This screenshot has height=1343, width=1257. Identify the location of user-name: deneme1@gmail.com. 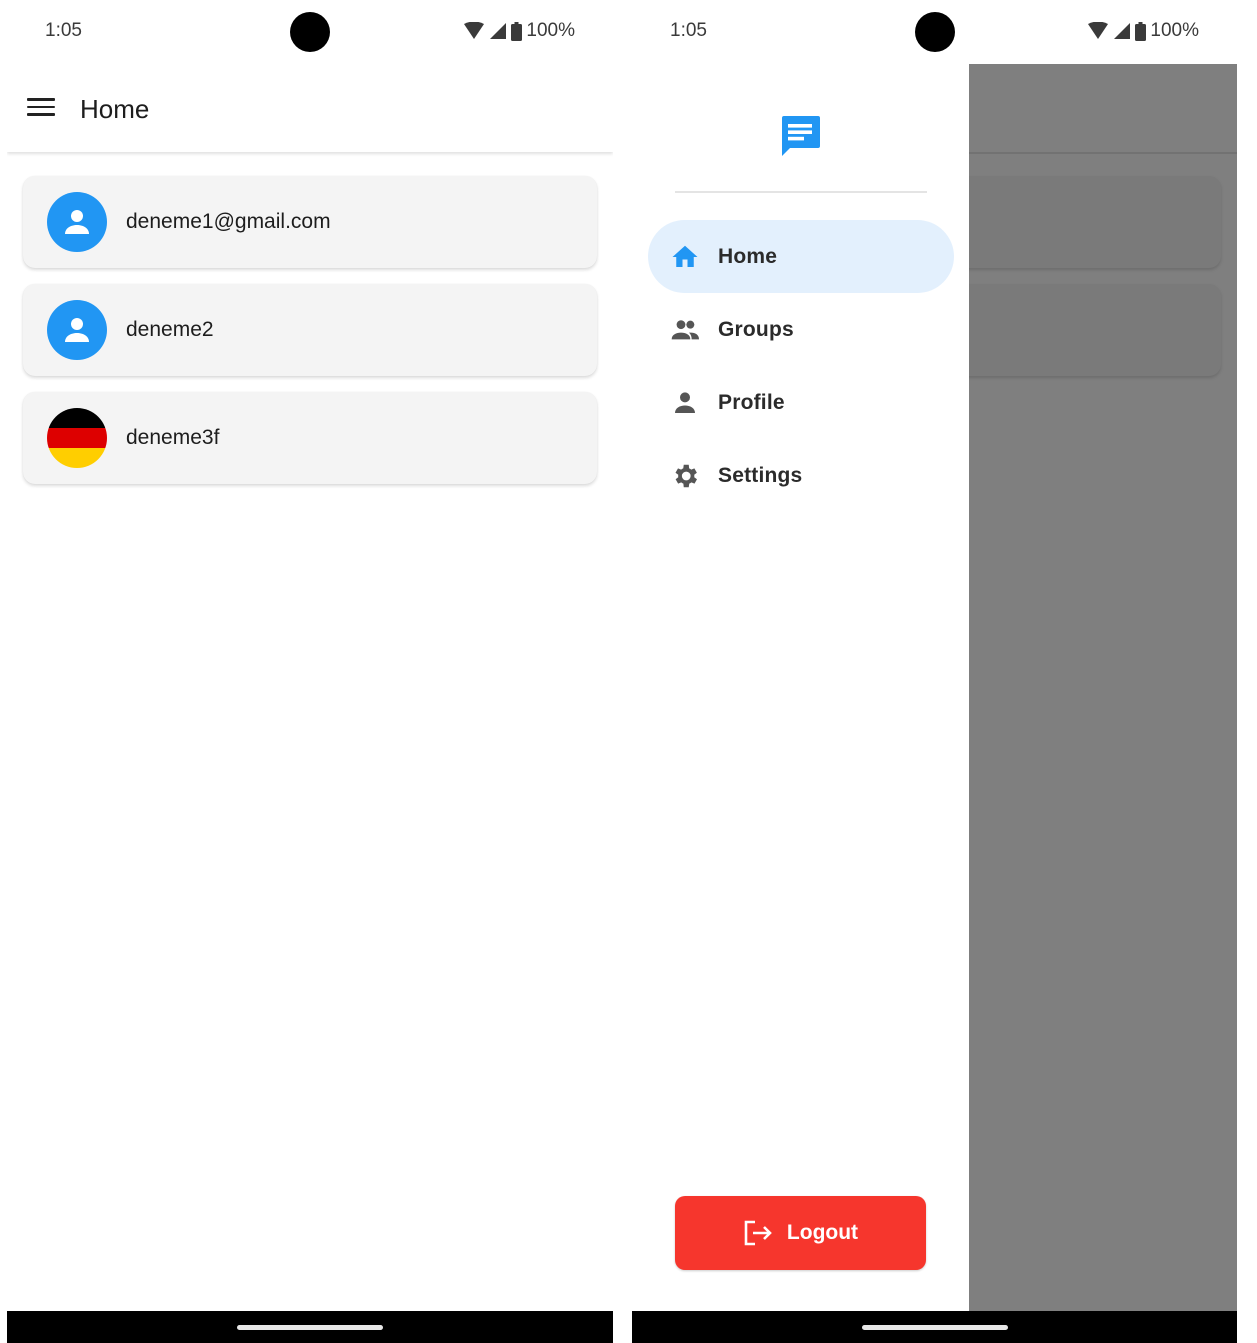
(228, 221).